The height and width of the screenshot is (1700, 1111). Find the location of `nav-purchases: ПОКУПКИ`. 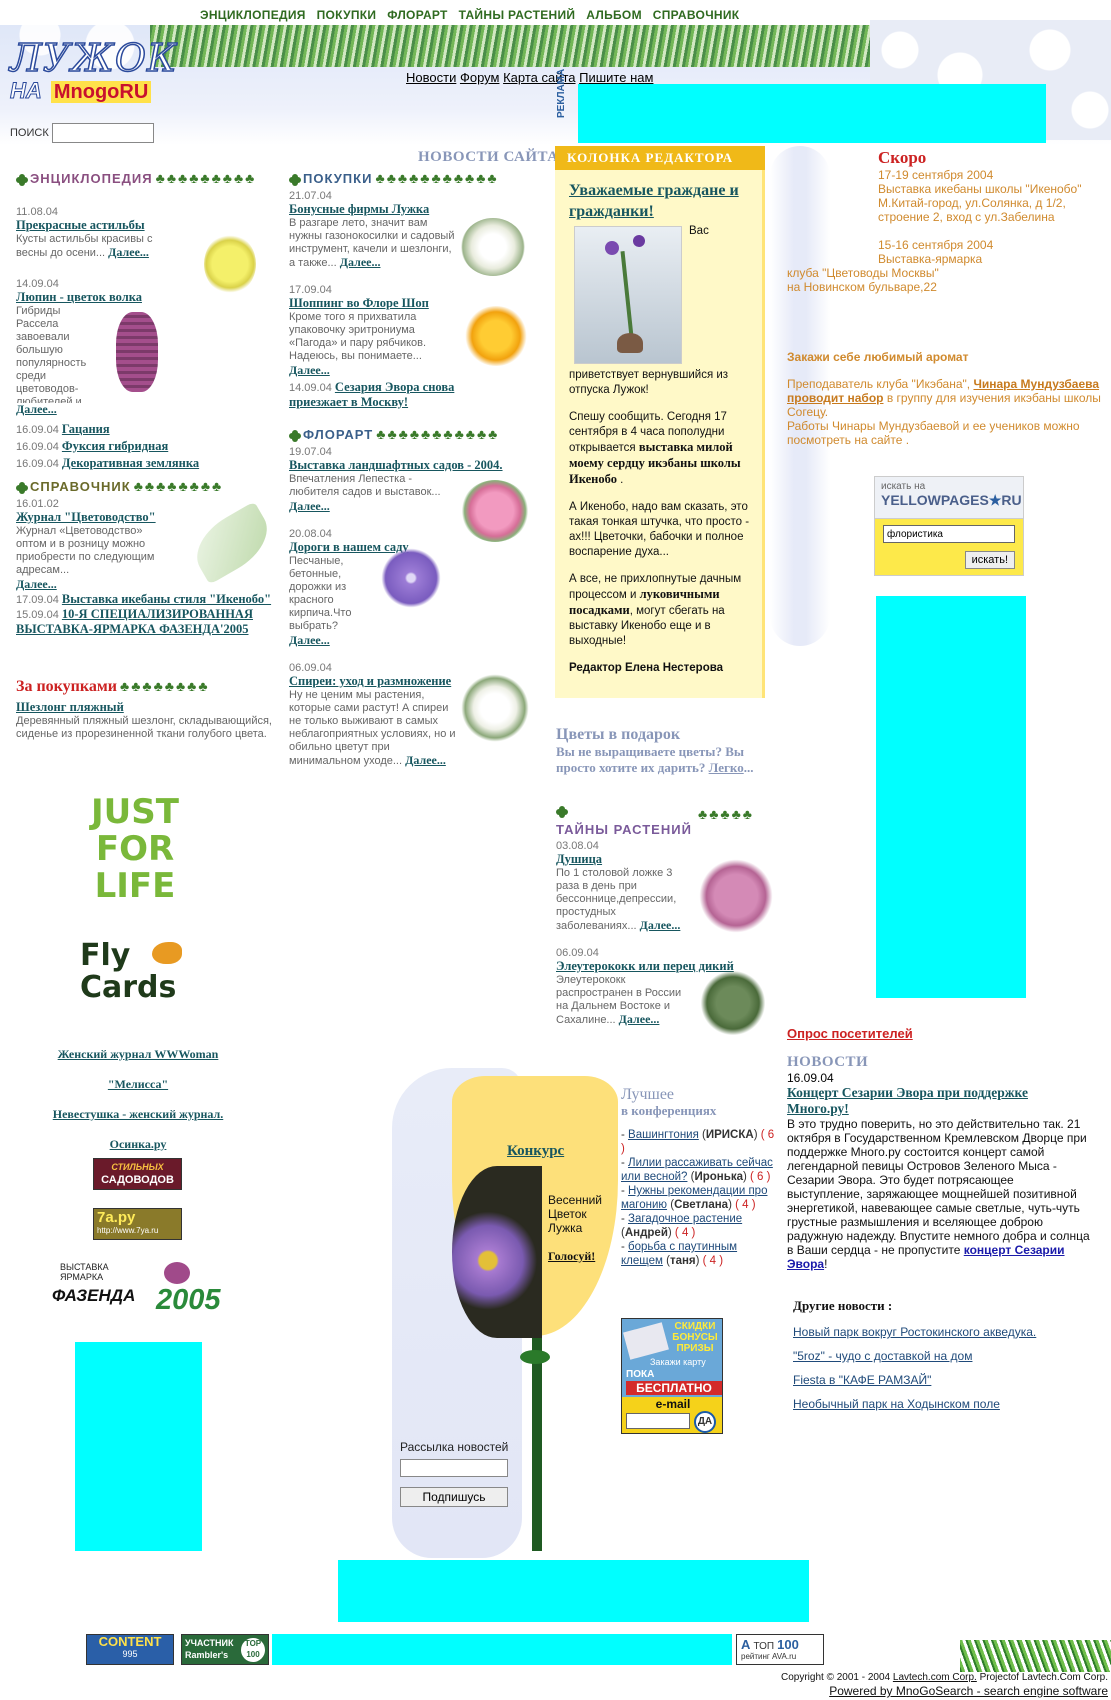

nav-purchases: ПОКУПКИ is located at coordinates (347, 15).